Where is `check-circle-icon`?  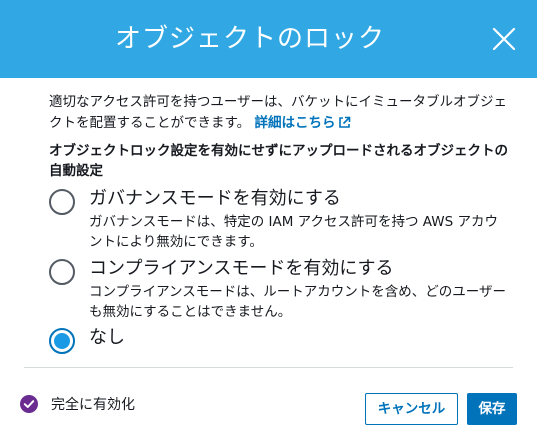 check-circle-icon is located at coordinates (29, 404).